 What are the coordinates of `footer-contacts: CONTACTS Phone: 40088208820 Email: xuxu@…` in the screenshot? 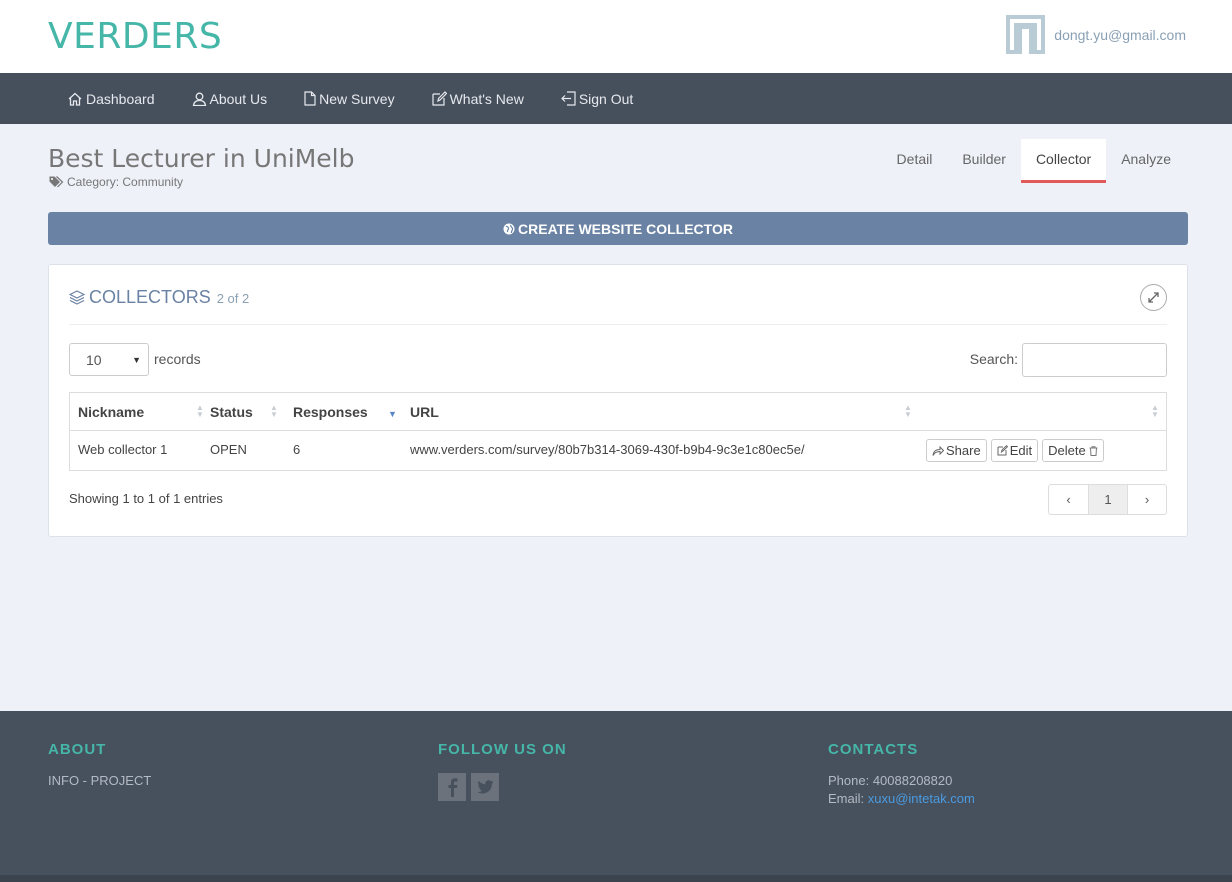 It's located at (901, 774).